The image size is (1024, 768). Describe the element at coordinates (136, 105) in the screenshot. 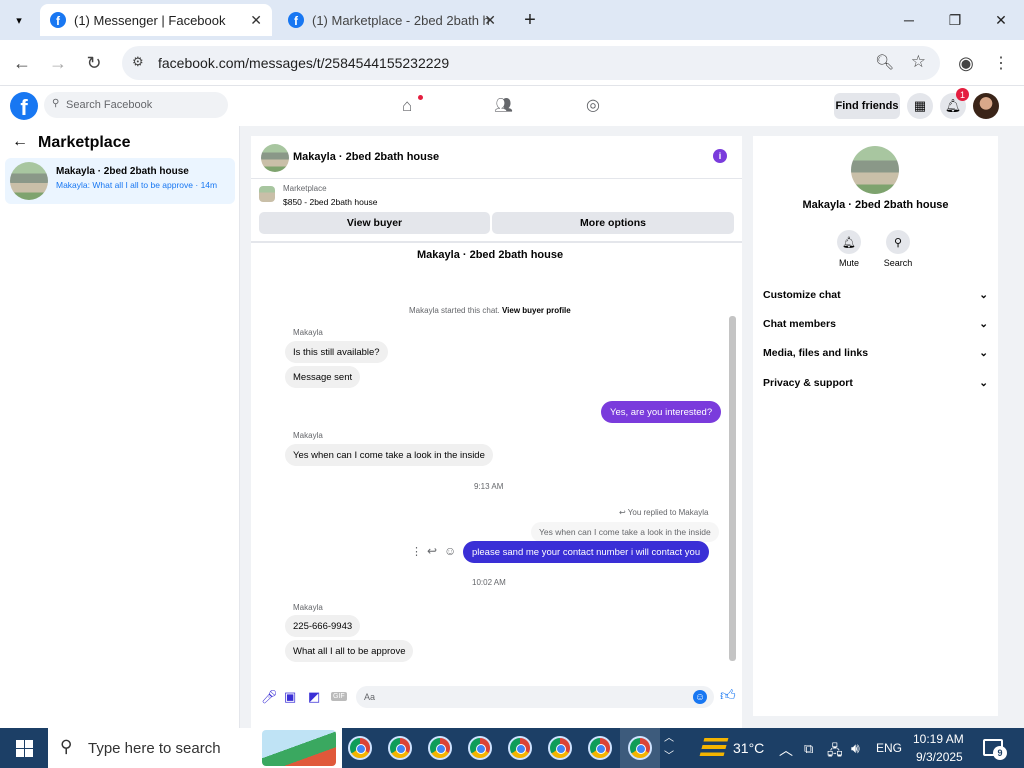

I see `facebook-search-input: ⚲ Search Facebook` at that location.